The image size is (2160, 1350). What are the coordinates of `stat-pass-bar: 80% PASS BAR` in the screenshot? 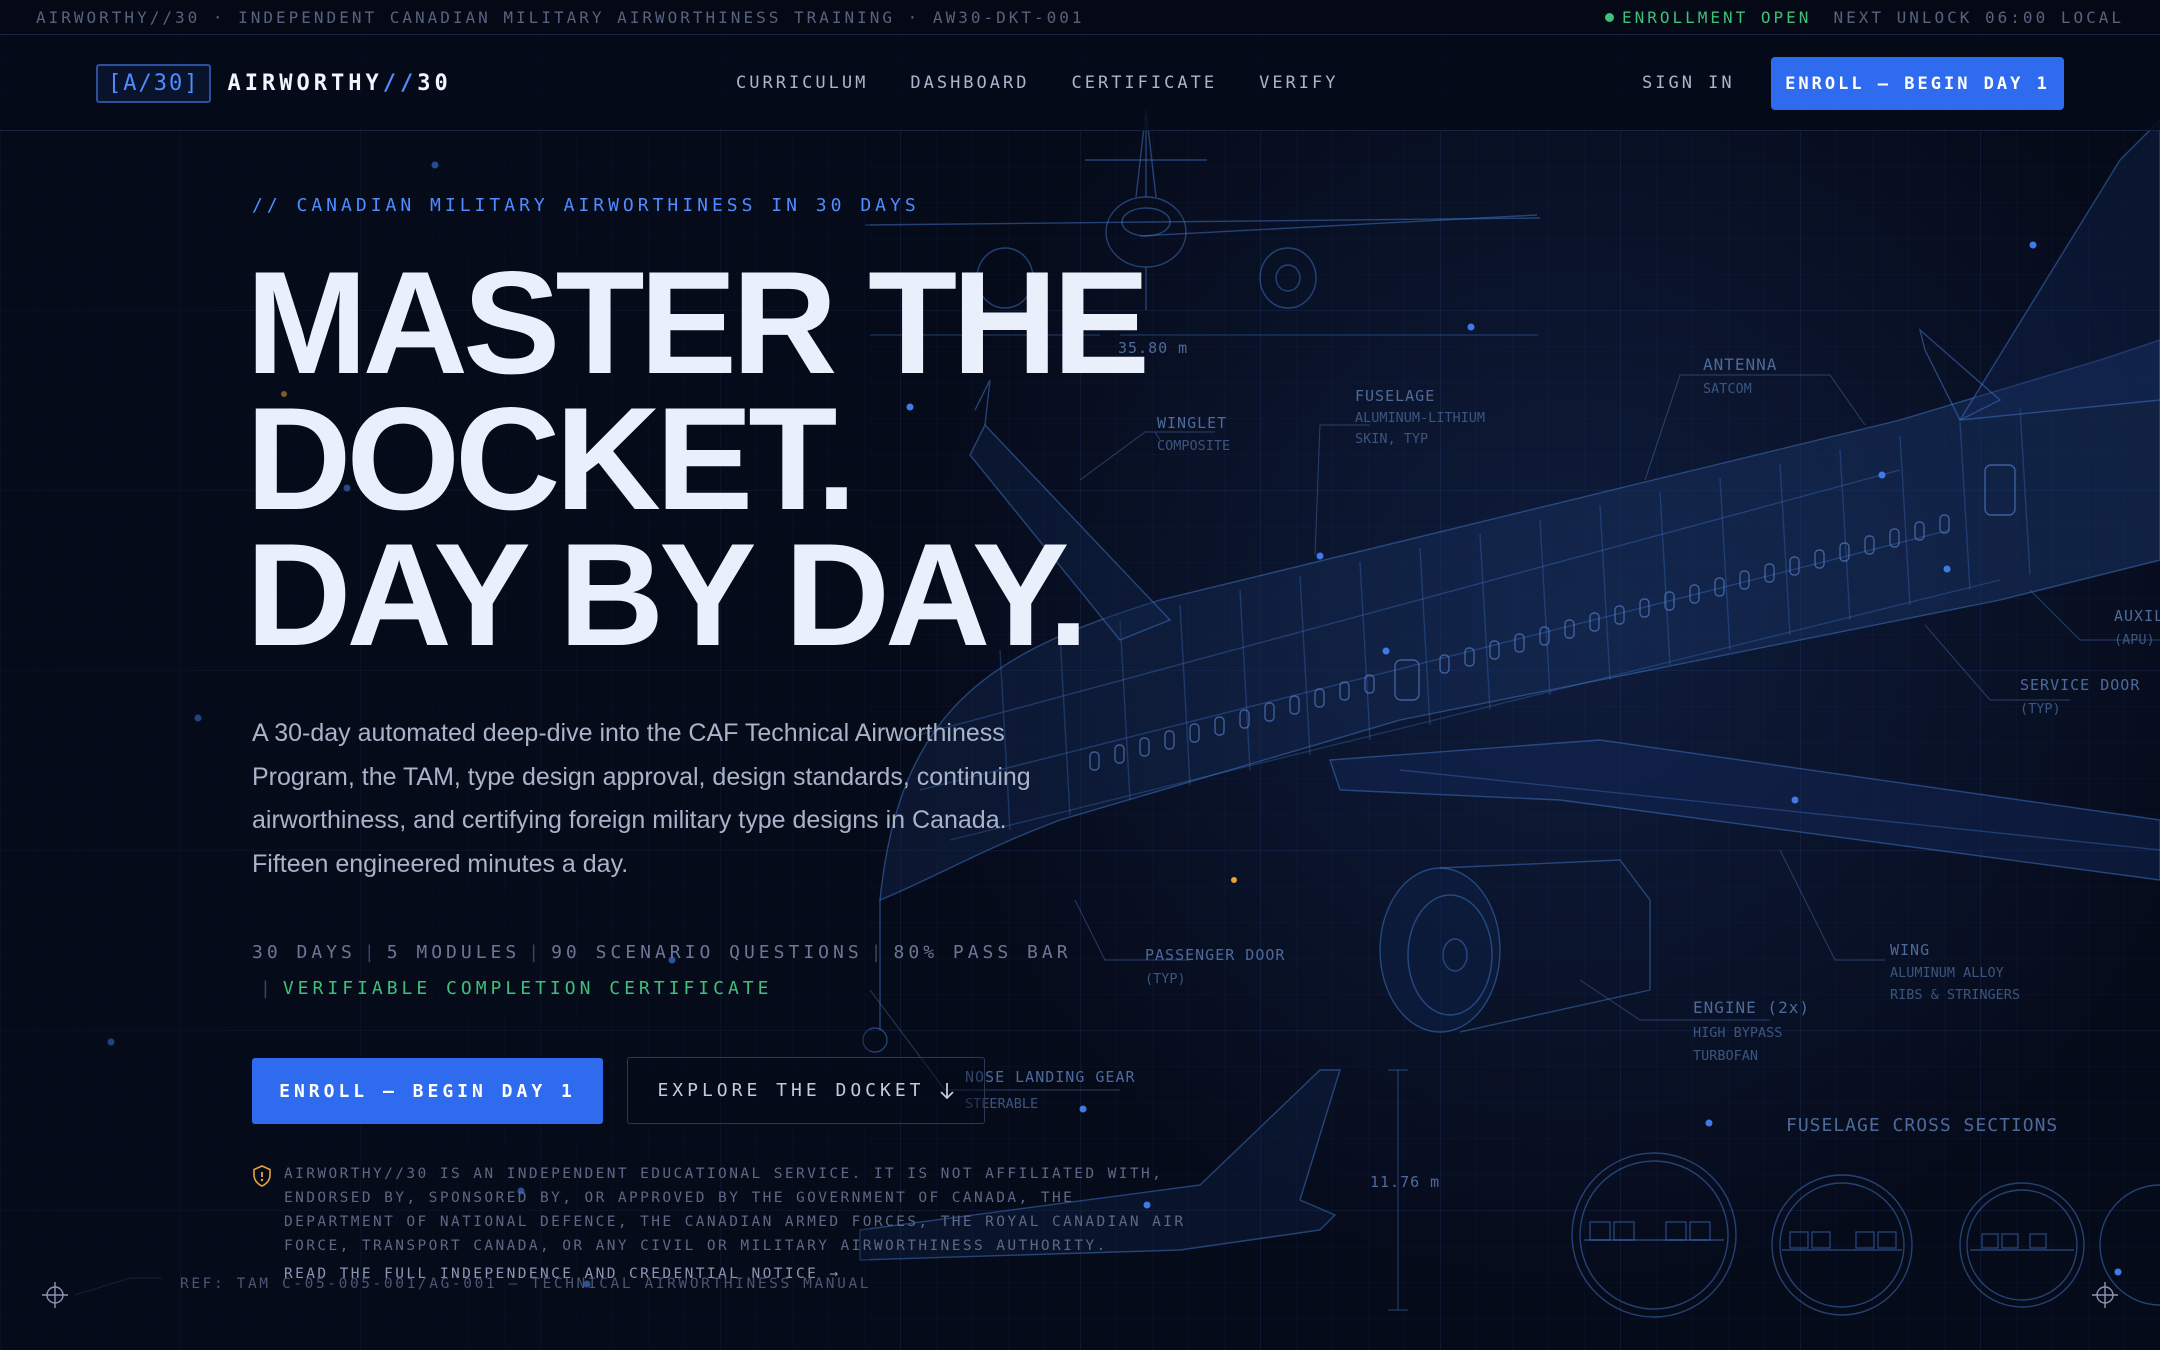 It's located at (982, 952).